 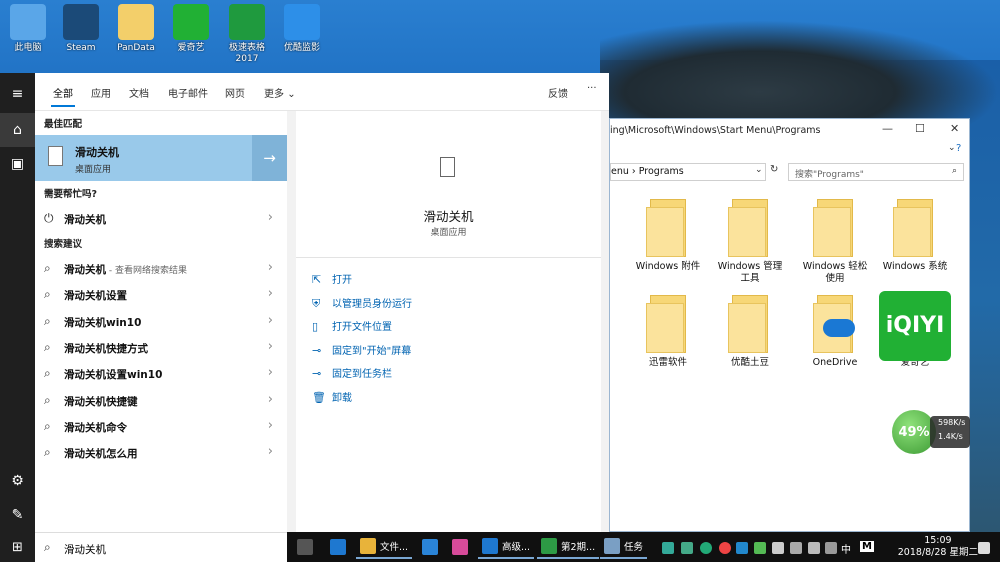 What do you see at coordinates (161, 426) in the screenshot?
I see `suggestion-item: ⌕ 滑动关机命令 ›` at bounding box center [161, 426].